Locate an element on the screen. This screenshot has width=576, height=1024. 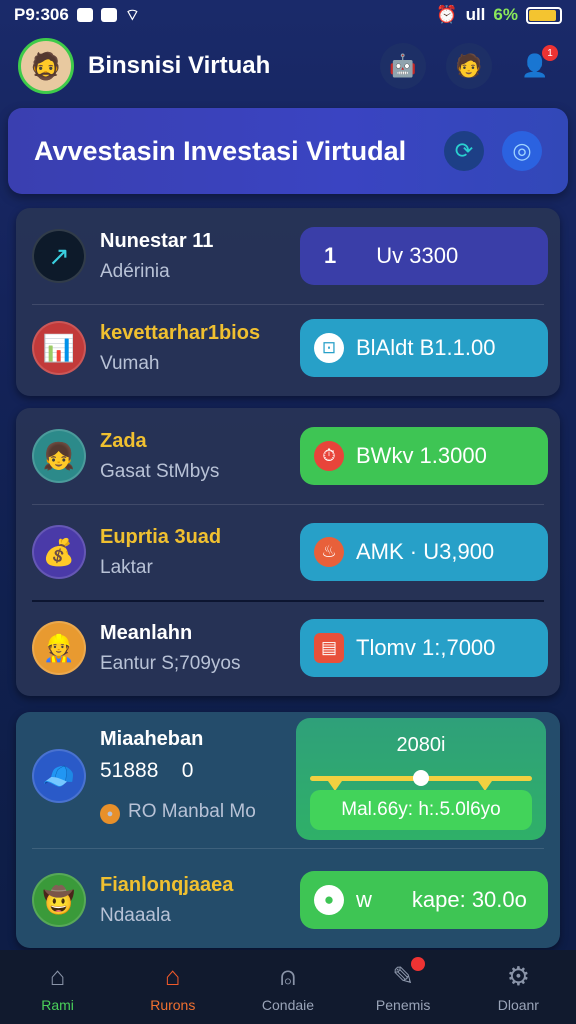
list-item: 💰 Euprtia 3uad Laktar ♨ AMK · U3,900 is located at coordinates (288, 552).